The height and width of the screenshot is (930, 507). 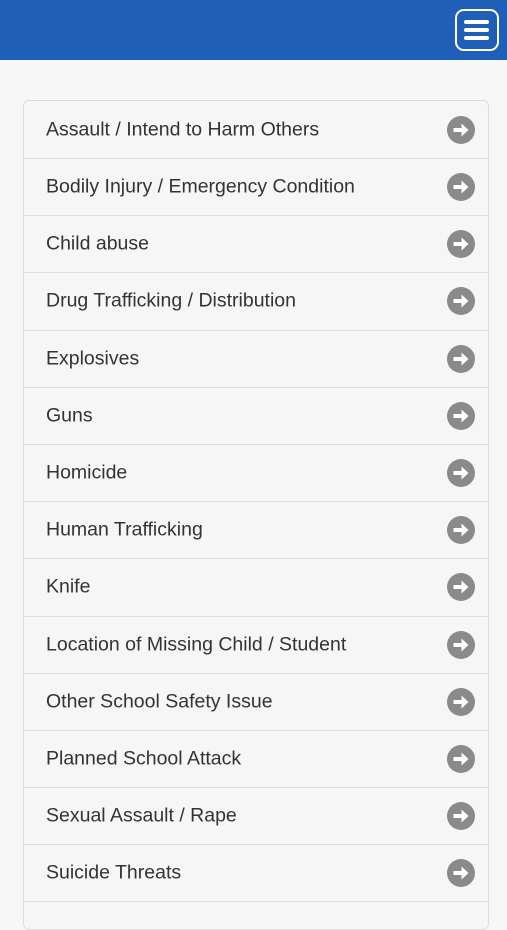 I want to click on list-item: Sexual Assault / Rape, so click(x=256, y=817).